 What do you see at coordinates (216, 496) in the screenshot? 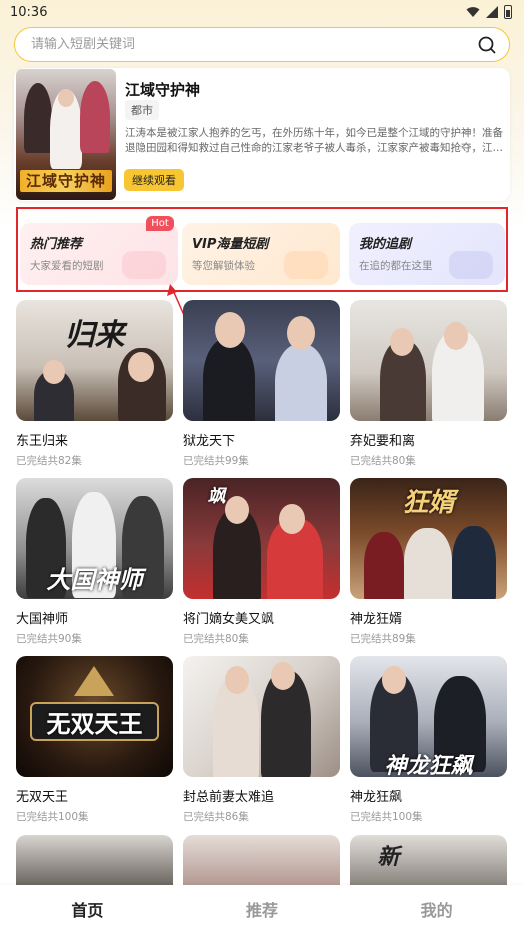
I see `drama-poster-text: 飒` at bounding box center [216, 496].